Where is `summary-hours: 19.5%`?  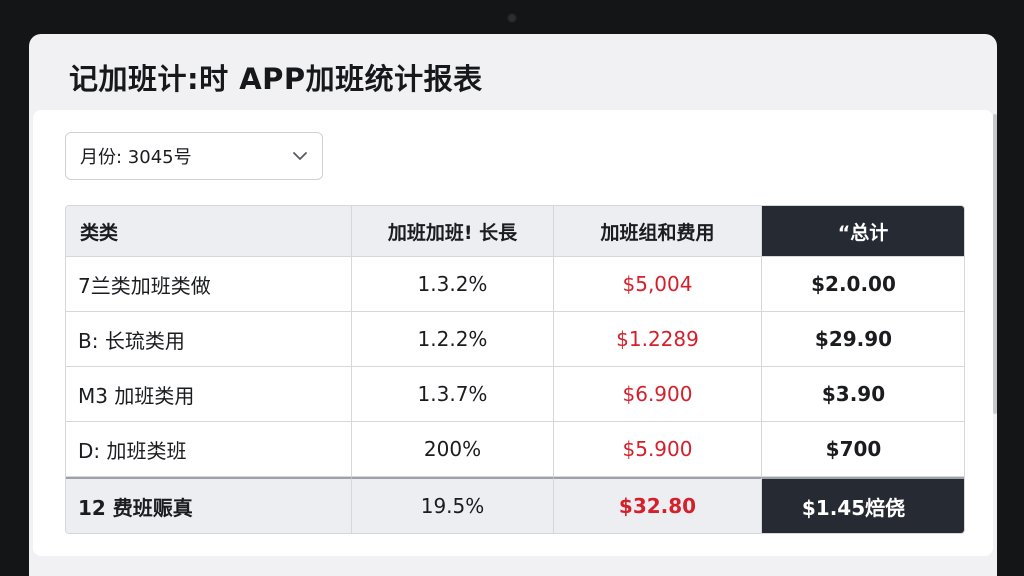
summary-hours: 19.5% is located at coordinates (453, 505).